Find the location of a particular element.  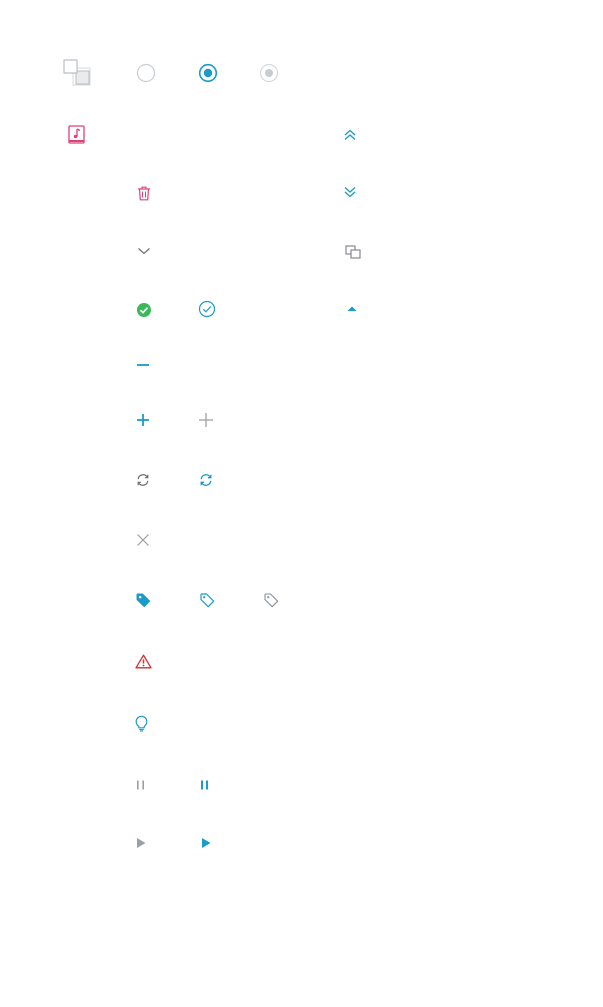

close-icon is located at coordinates (143, 540).